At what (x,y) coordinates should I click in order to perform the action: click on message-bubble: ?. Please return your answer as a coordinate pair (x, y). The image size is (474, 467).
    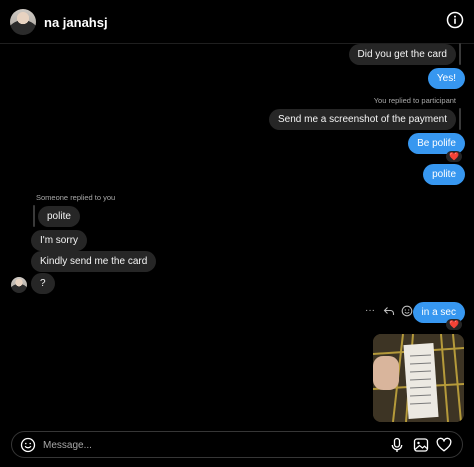
    Looking at the image, I should click on (43, 283).